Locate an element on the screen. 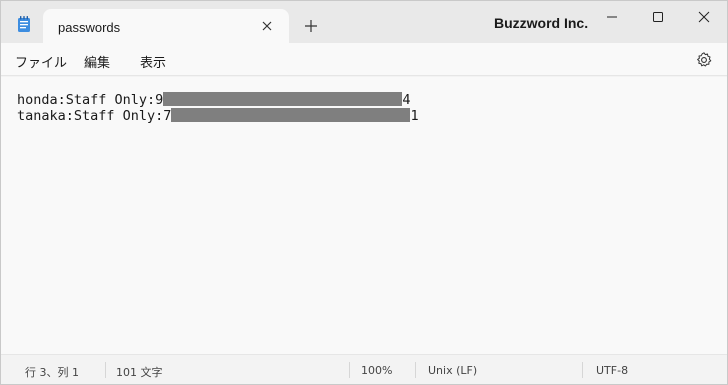  line-text: 4 is located at coordinates (406, 100).